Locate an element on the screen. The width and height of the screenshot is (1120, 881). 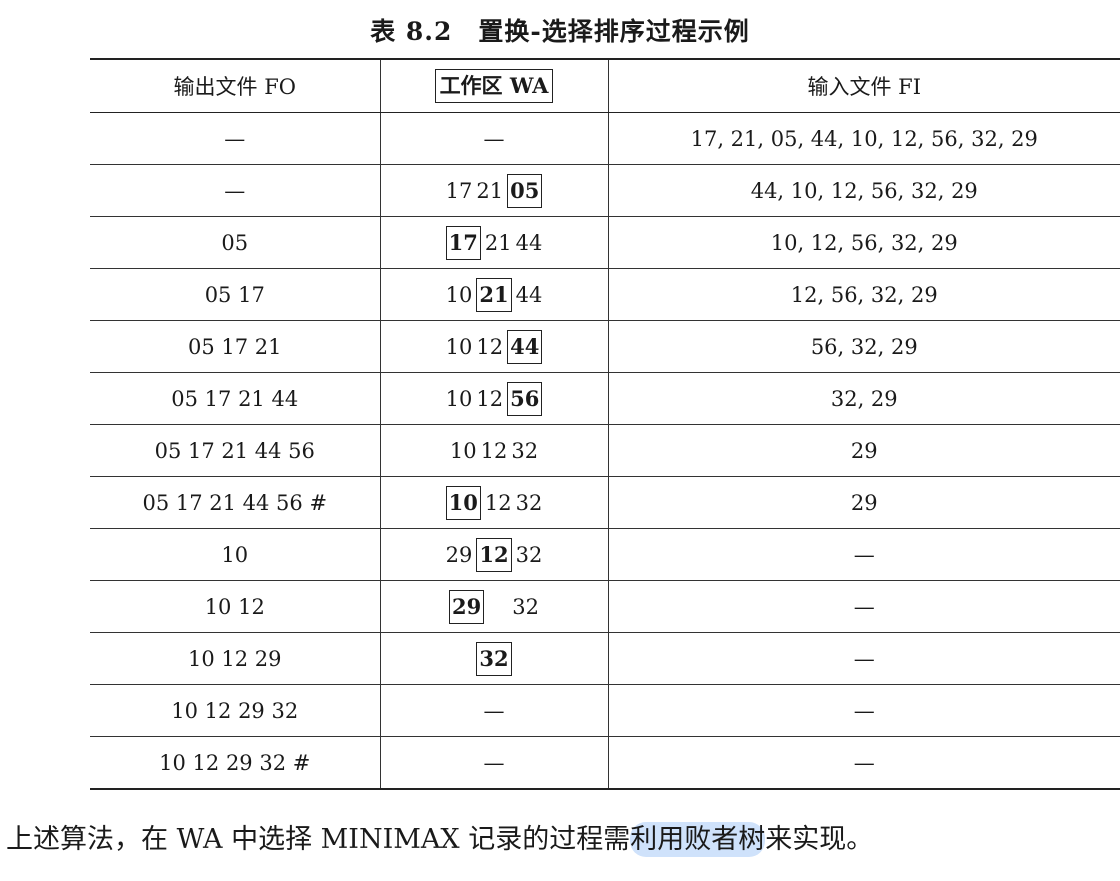
cell-output-file: 05 is located at coordinates (235, 242).